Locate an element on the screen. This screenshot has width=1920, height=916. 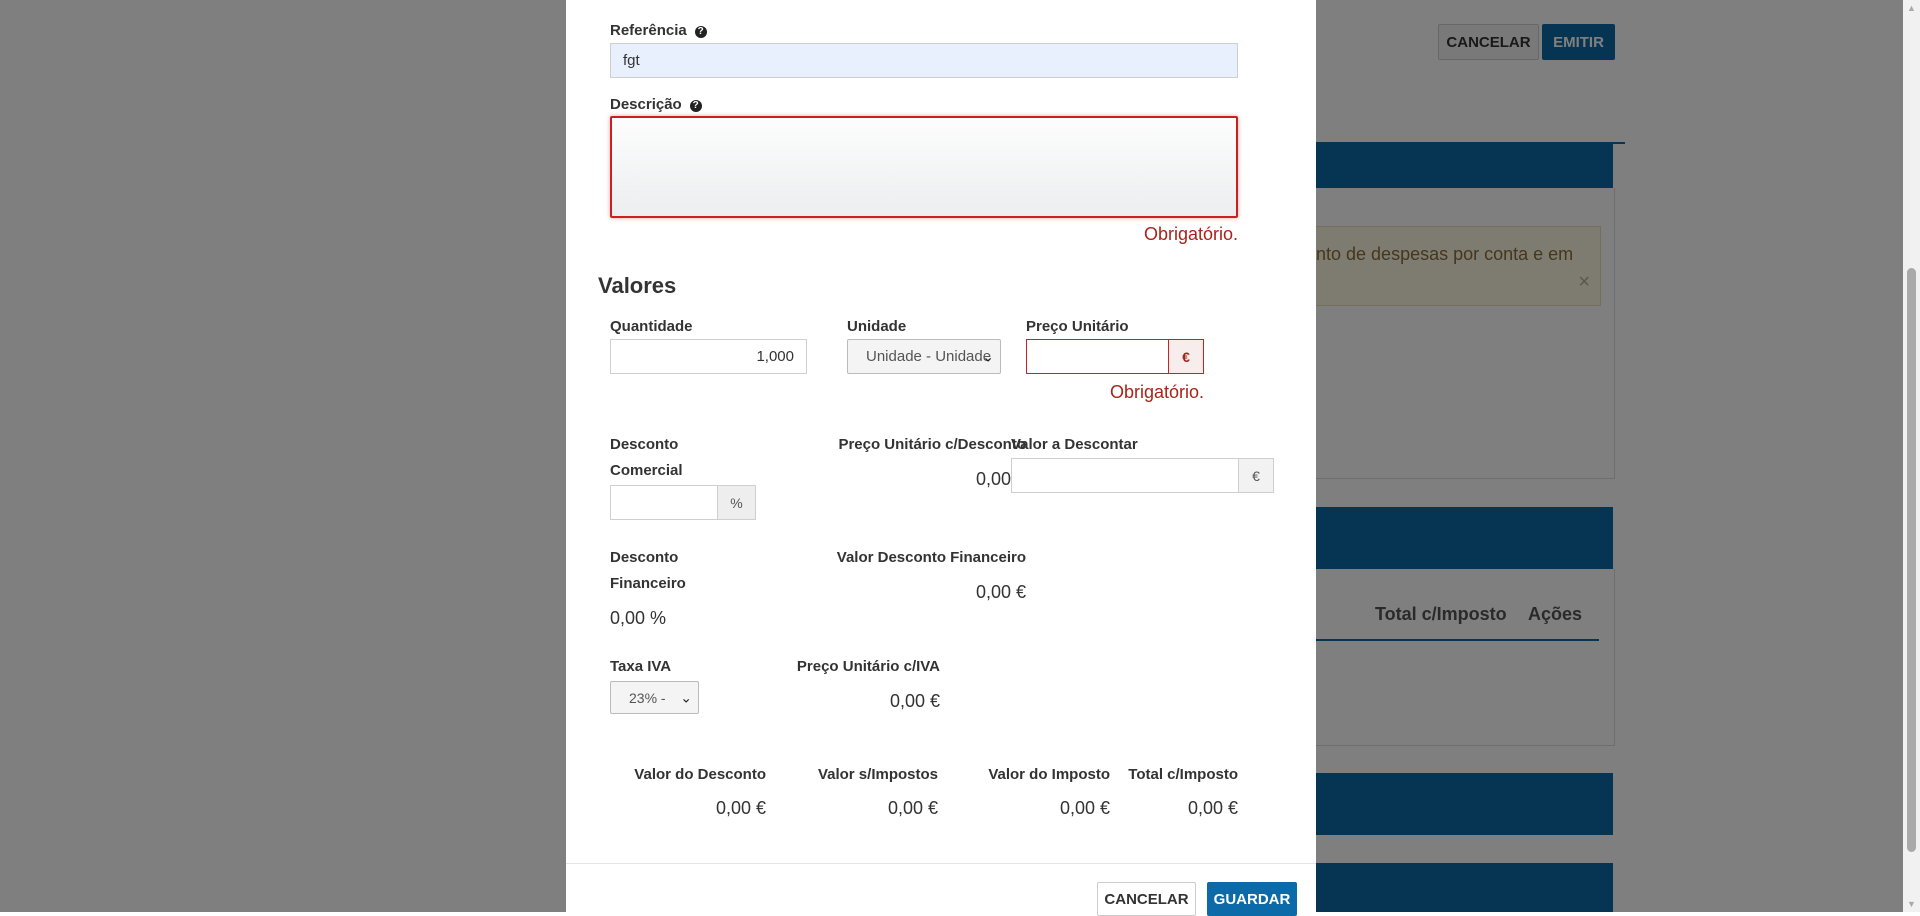
financial-discount-label-line2: Financeiro is located at coordinates (648, 583).